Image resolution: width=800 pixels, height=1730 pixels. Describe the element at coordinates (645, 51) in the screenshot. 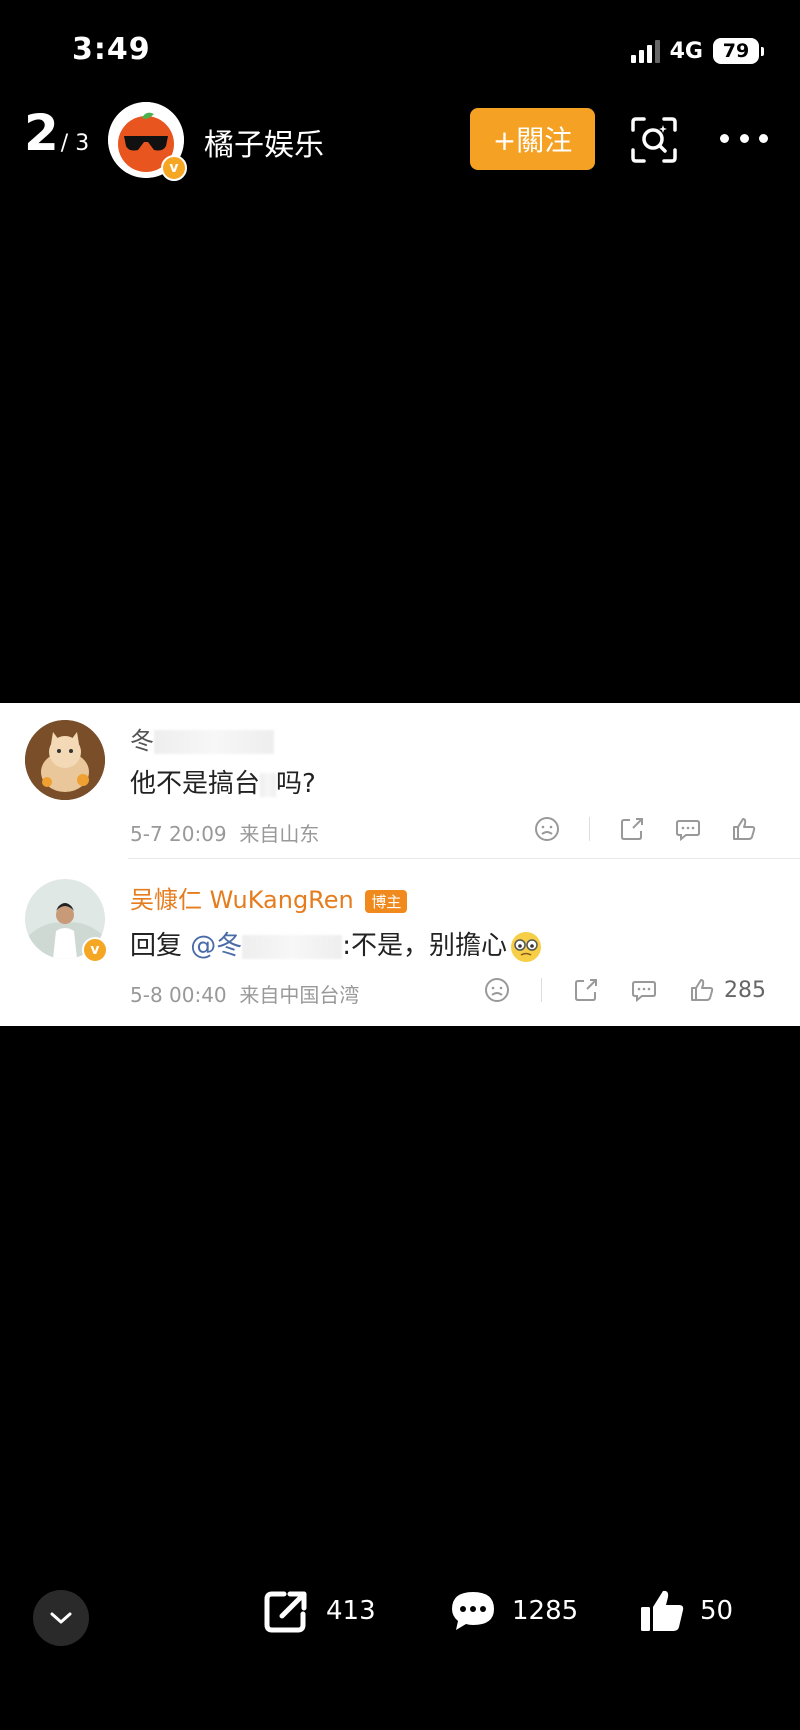

I see `signal-icon` at that location.